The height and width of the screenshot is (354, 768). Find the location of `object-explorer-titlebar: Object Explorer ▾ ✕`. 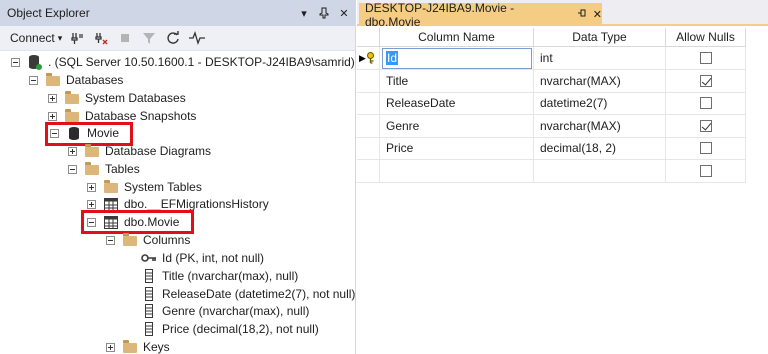

object-explorer-titlebar: Object Explorer ▾ ✕ is located at coordinates (177, 13).